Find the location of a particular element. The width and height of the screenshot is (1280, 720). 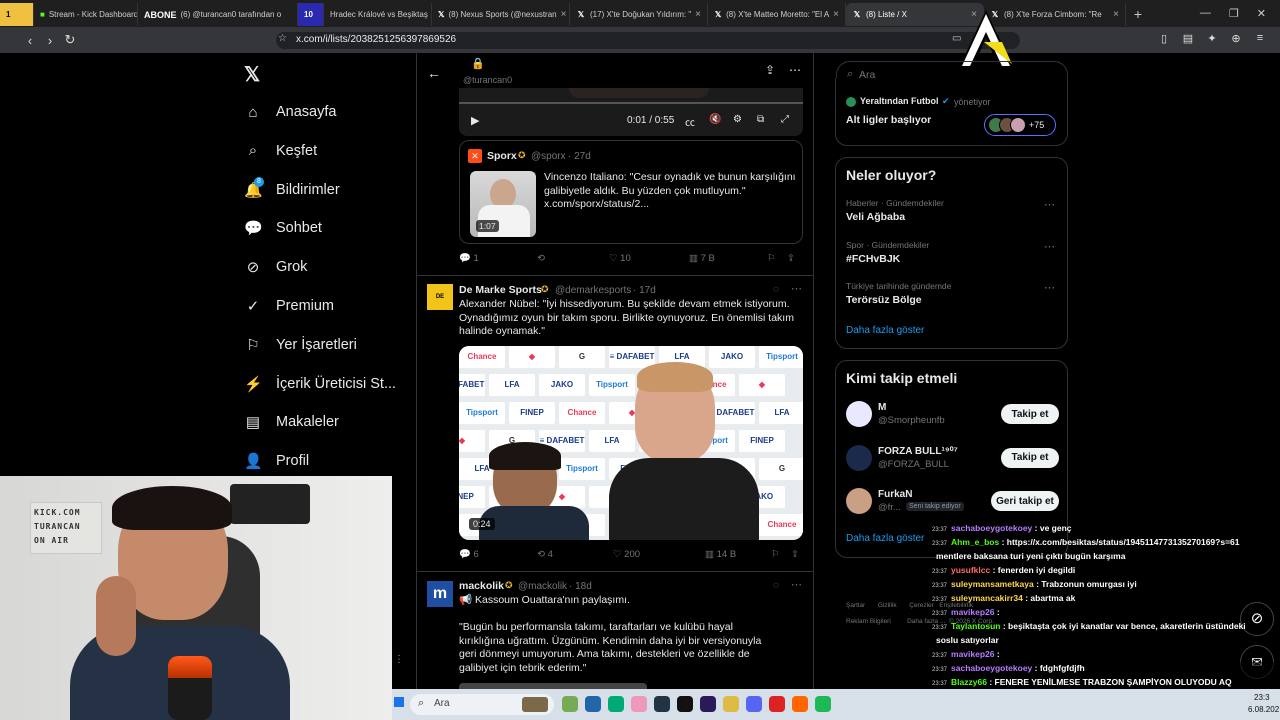

tweet-author-name: De Marke Sports is located at coordinates (500, 290).